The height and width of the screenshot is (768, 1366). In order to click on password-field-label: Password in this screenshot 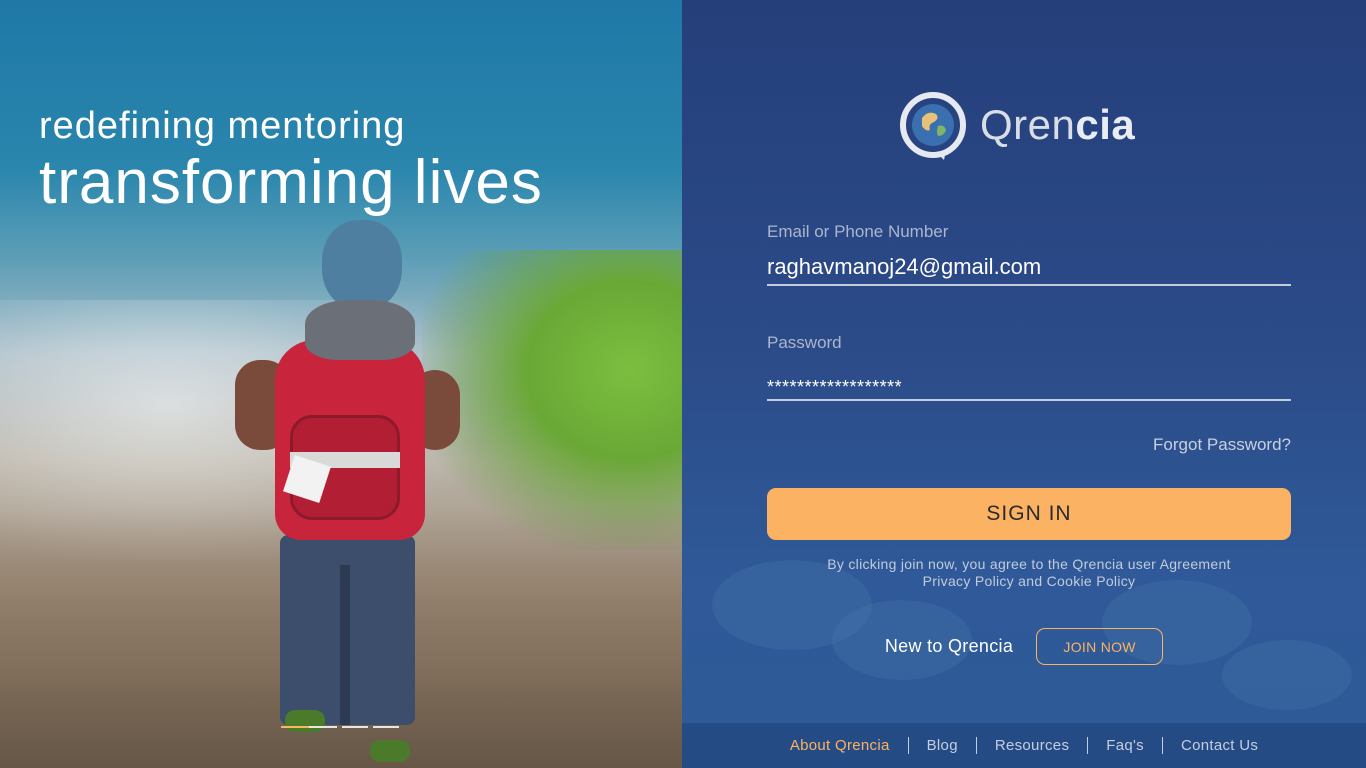, I will do `click(804, 342)`.